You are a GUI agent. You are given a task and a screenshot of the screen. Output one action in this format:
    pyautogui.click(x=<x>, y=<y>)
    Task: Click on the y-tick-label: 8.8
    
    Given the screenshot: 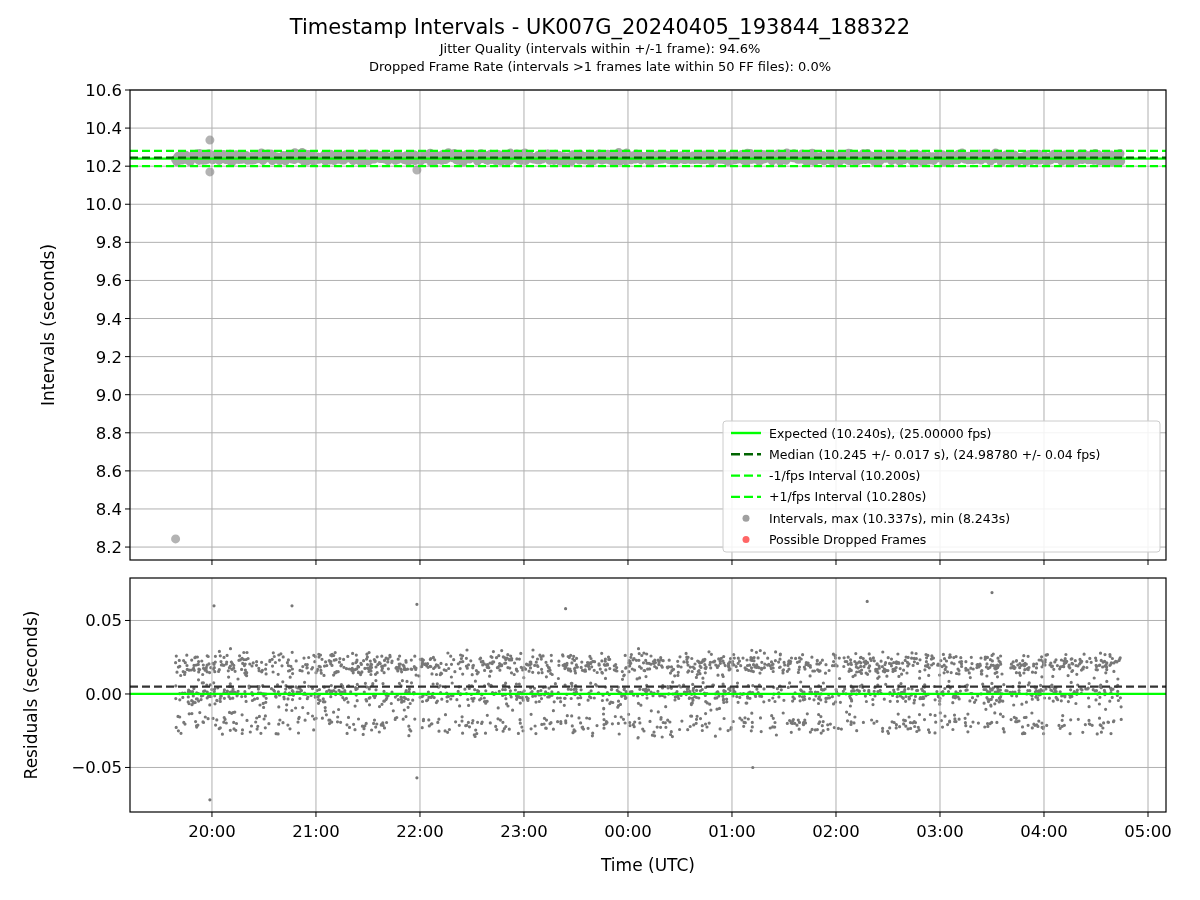 What is the action you would take?
    pyautogui.click(x=108, y=433)
    